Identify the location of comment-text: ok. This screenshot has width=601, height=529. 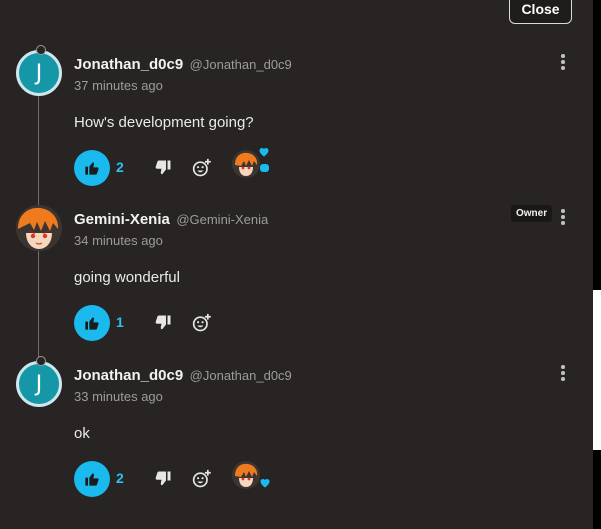
(82, 433).